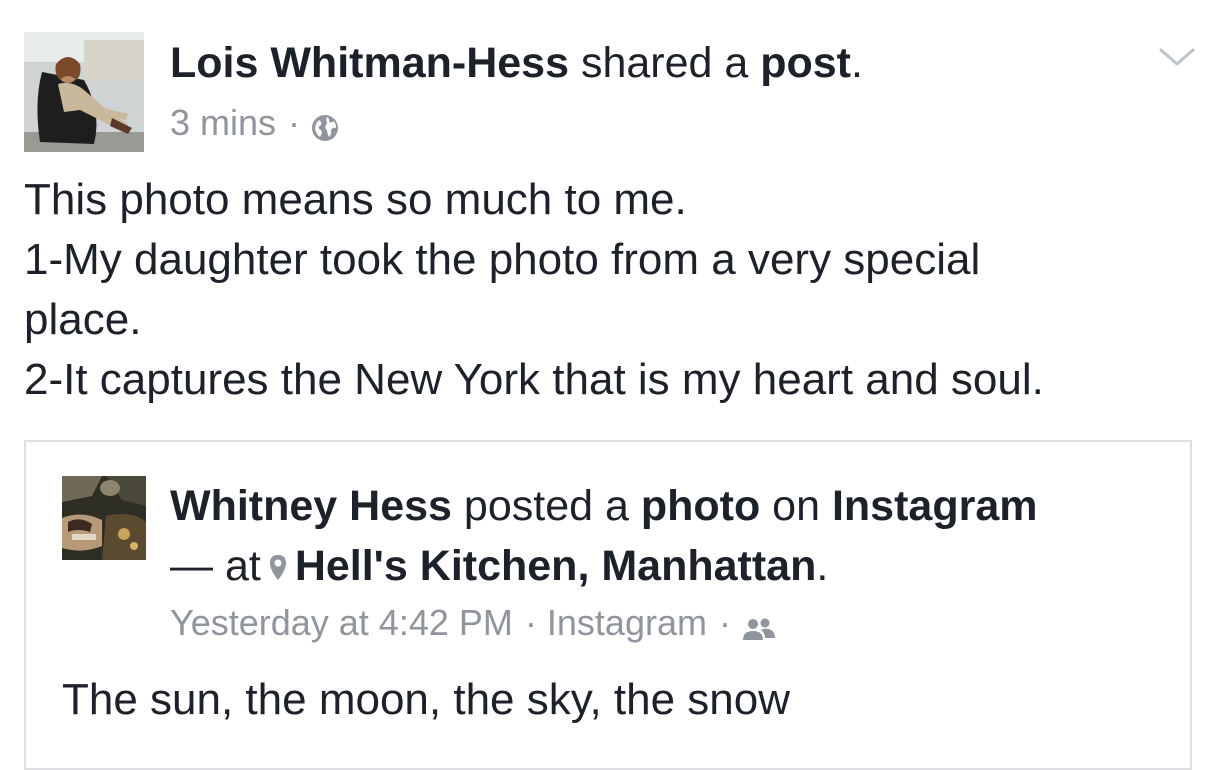  I want to click on author-name-link: Lois Whitman-Hess, so click(369, 63).